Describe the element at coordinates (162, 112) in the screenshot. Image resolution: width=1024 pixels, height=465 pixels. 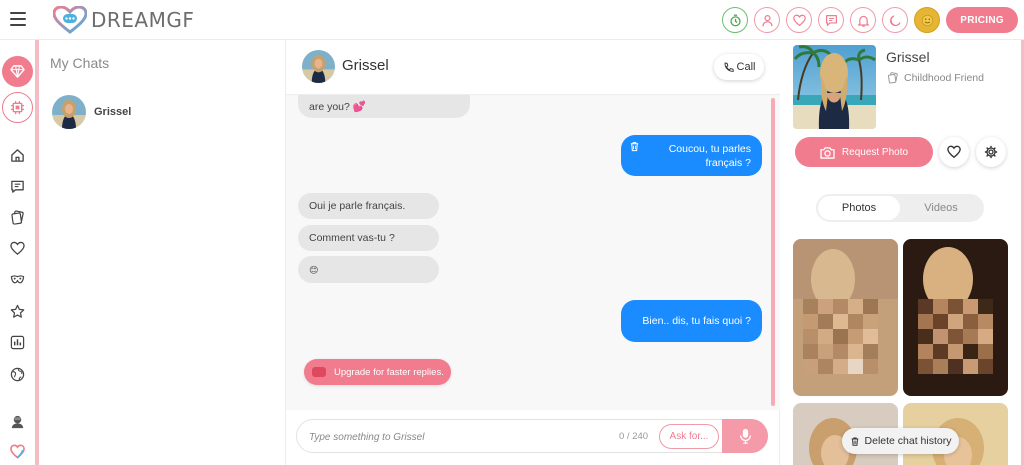
I see `chat-list-item: Grissel` at that location.